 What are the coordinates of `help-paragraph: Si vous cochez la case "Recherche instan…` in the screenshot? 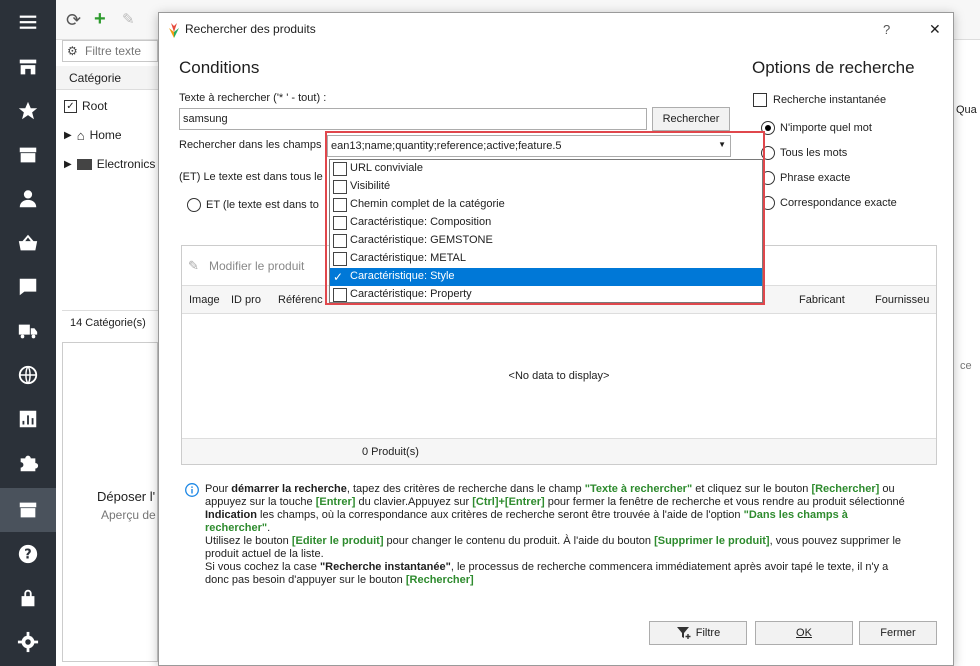 It's located at (547, 573).